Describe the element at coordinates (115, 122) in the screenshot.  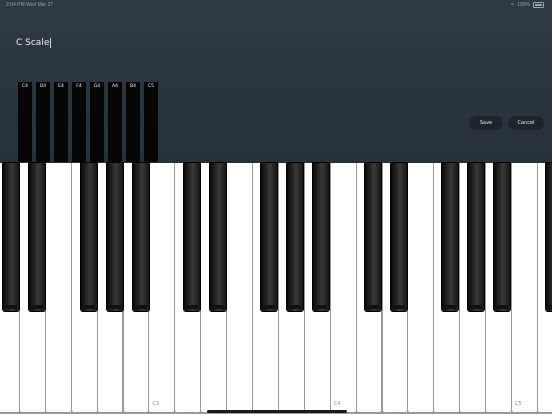
I see `scale-note-key: A4` at that location.